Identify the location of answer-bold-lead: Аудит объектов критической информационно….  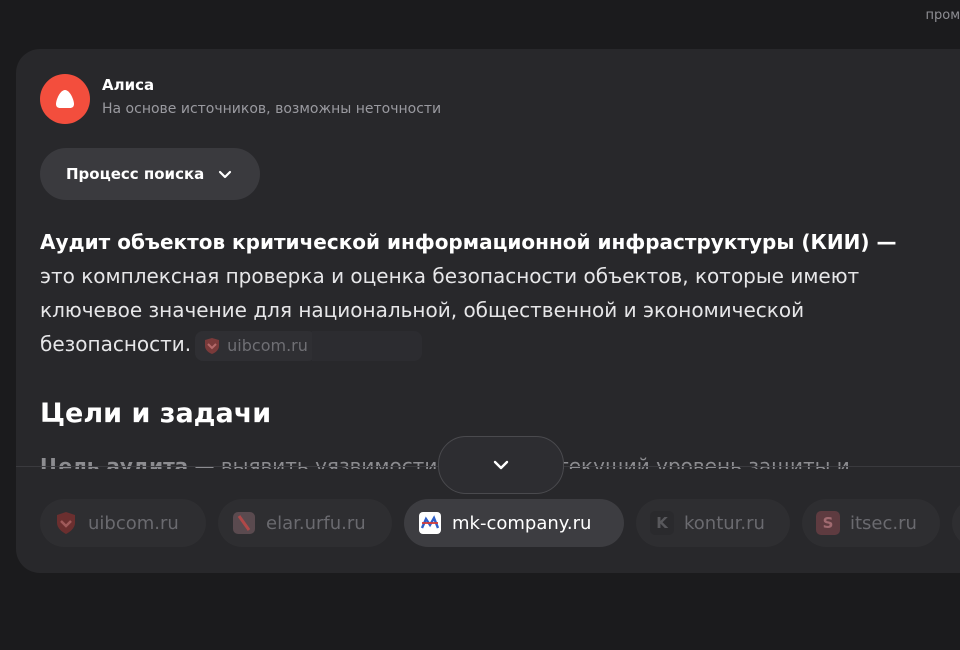
(455, 242).